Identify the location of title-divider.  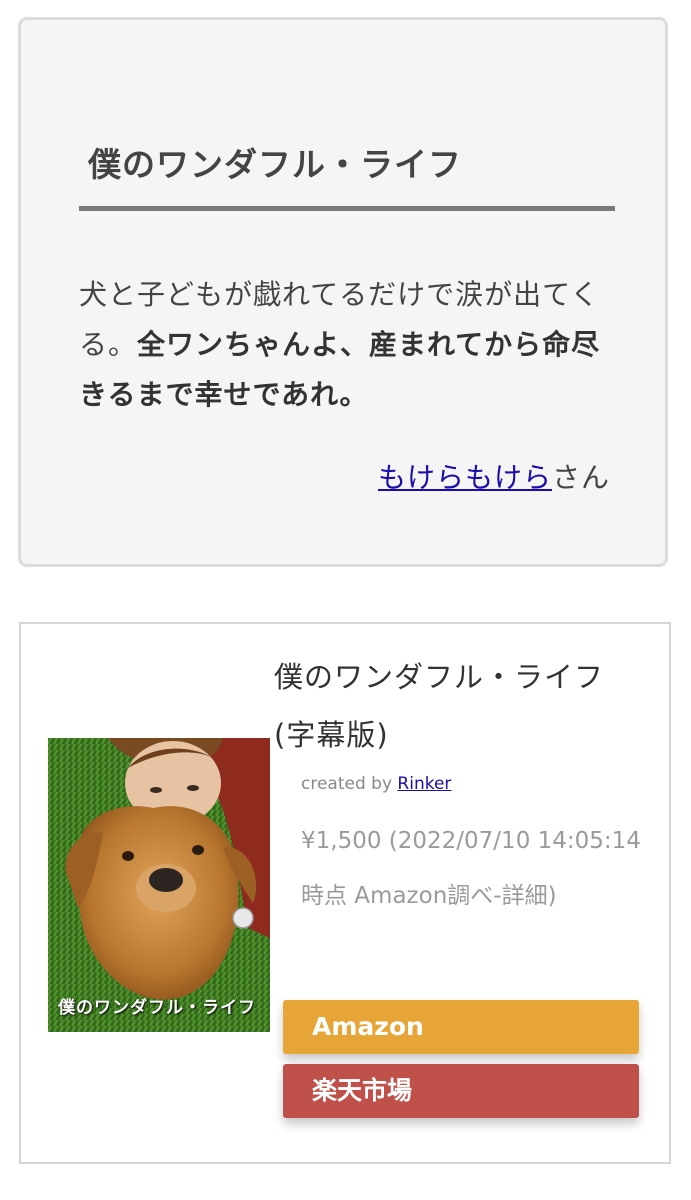
(347, 208).